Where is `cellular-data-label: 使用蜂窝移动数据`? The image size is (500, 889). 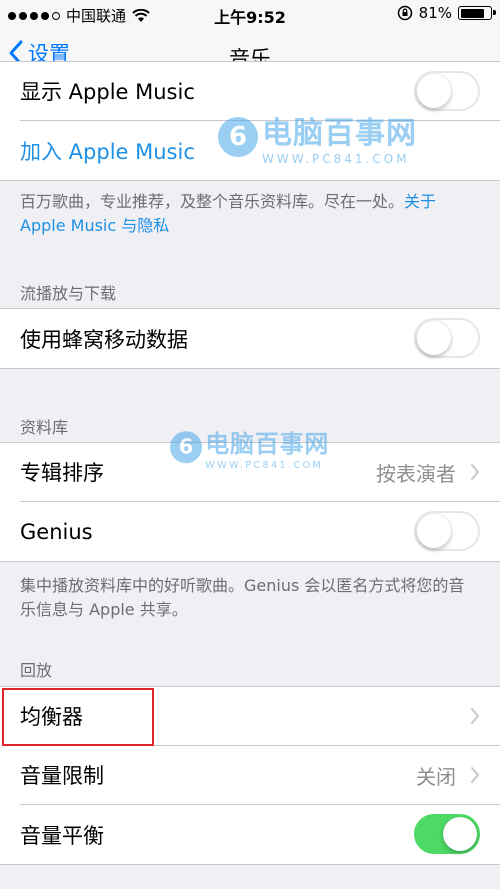 cellular-data-label: 使用蜂窝移动数据 is located at coordinates (104, 339).